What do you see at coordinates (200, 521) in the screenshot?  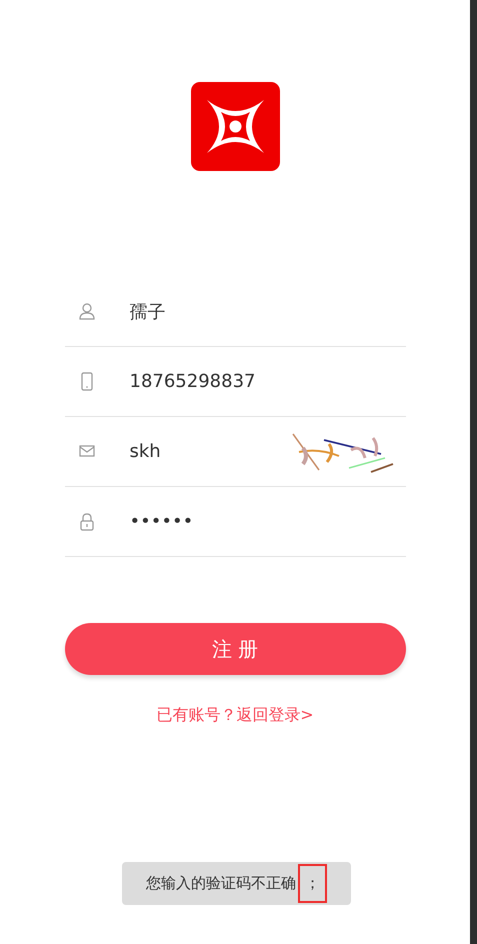 I see `input-field: ••••••` at bounding box center [200, 521].